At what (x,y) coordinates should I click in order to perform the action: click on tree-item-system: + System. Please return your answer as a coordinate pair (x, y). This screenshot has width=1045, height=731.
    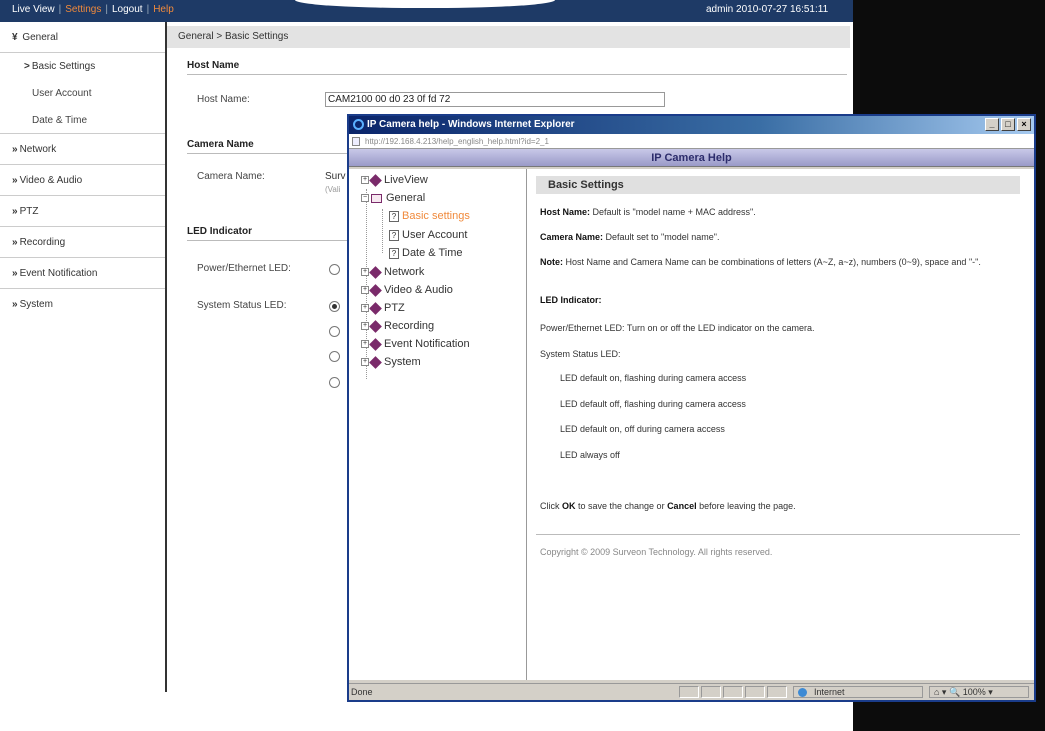
    Looking at the image, I should click on (391, 362).